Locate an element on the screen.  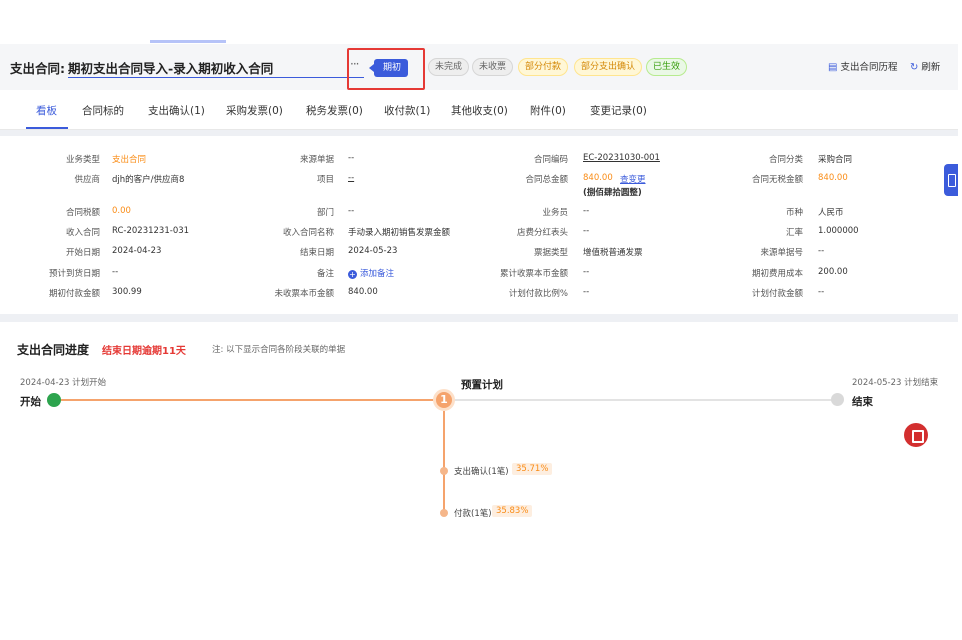
tab-other-income-expense: 其他收支(0) is located at coordinates (479, 110).